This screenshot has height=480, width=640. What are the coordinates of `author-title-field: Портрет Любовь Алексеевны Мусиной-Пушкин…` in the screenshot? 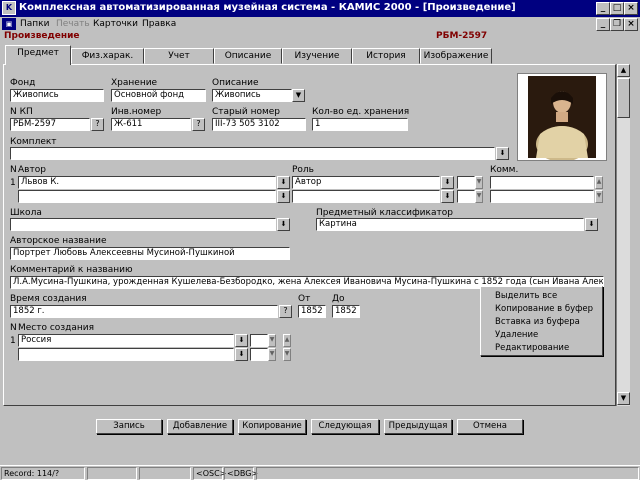 It's located at (150, 253).